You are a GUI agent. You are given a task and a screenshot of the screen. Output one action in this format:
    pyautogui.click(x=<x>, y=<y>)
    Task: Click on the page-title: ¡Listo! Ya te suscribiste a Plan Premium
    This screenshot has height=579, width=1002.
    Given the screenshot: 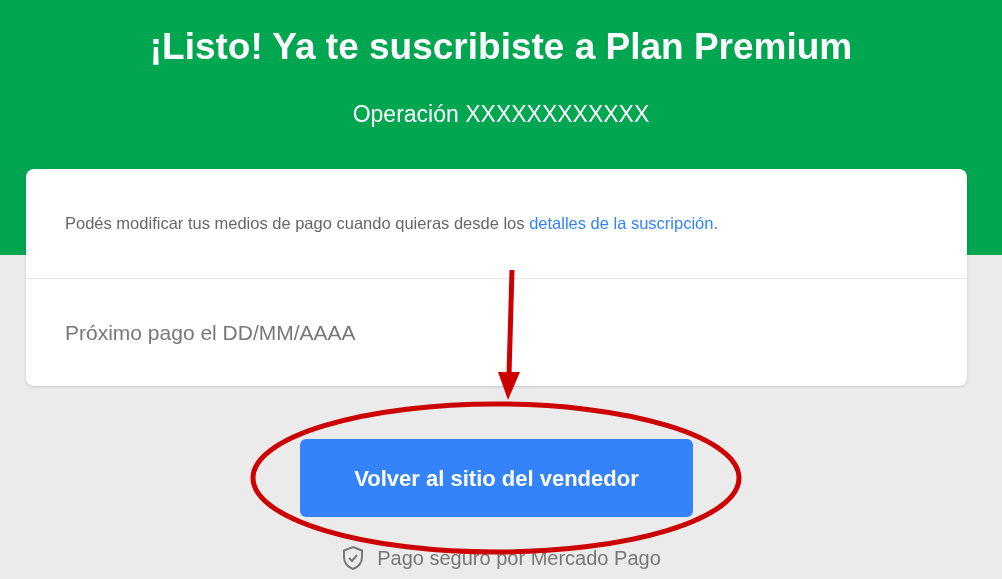 What is the action you would take?
    pyautogui.click(x=501, y=47)
    